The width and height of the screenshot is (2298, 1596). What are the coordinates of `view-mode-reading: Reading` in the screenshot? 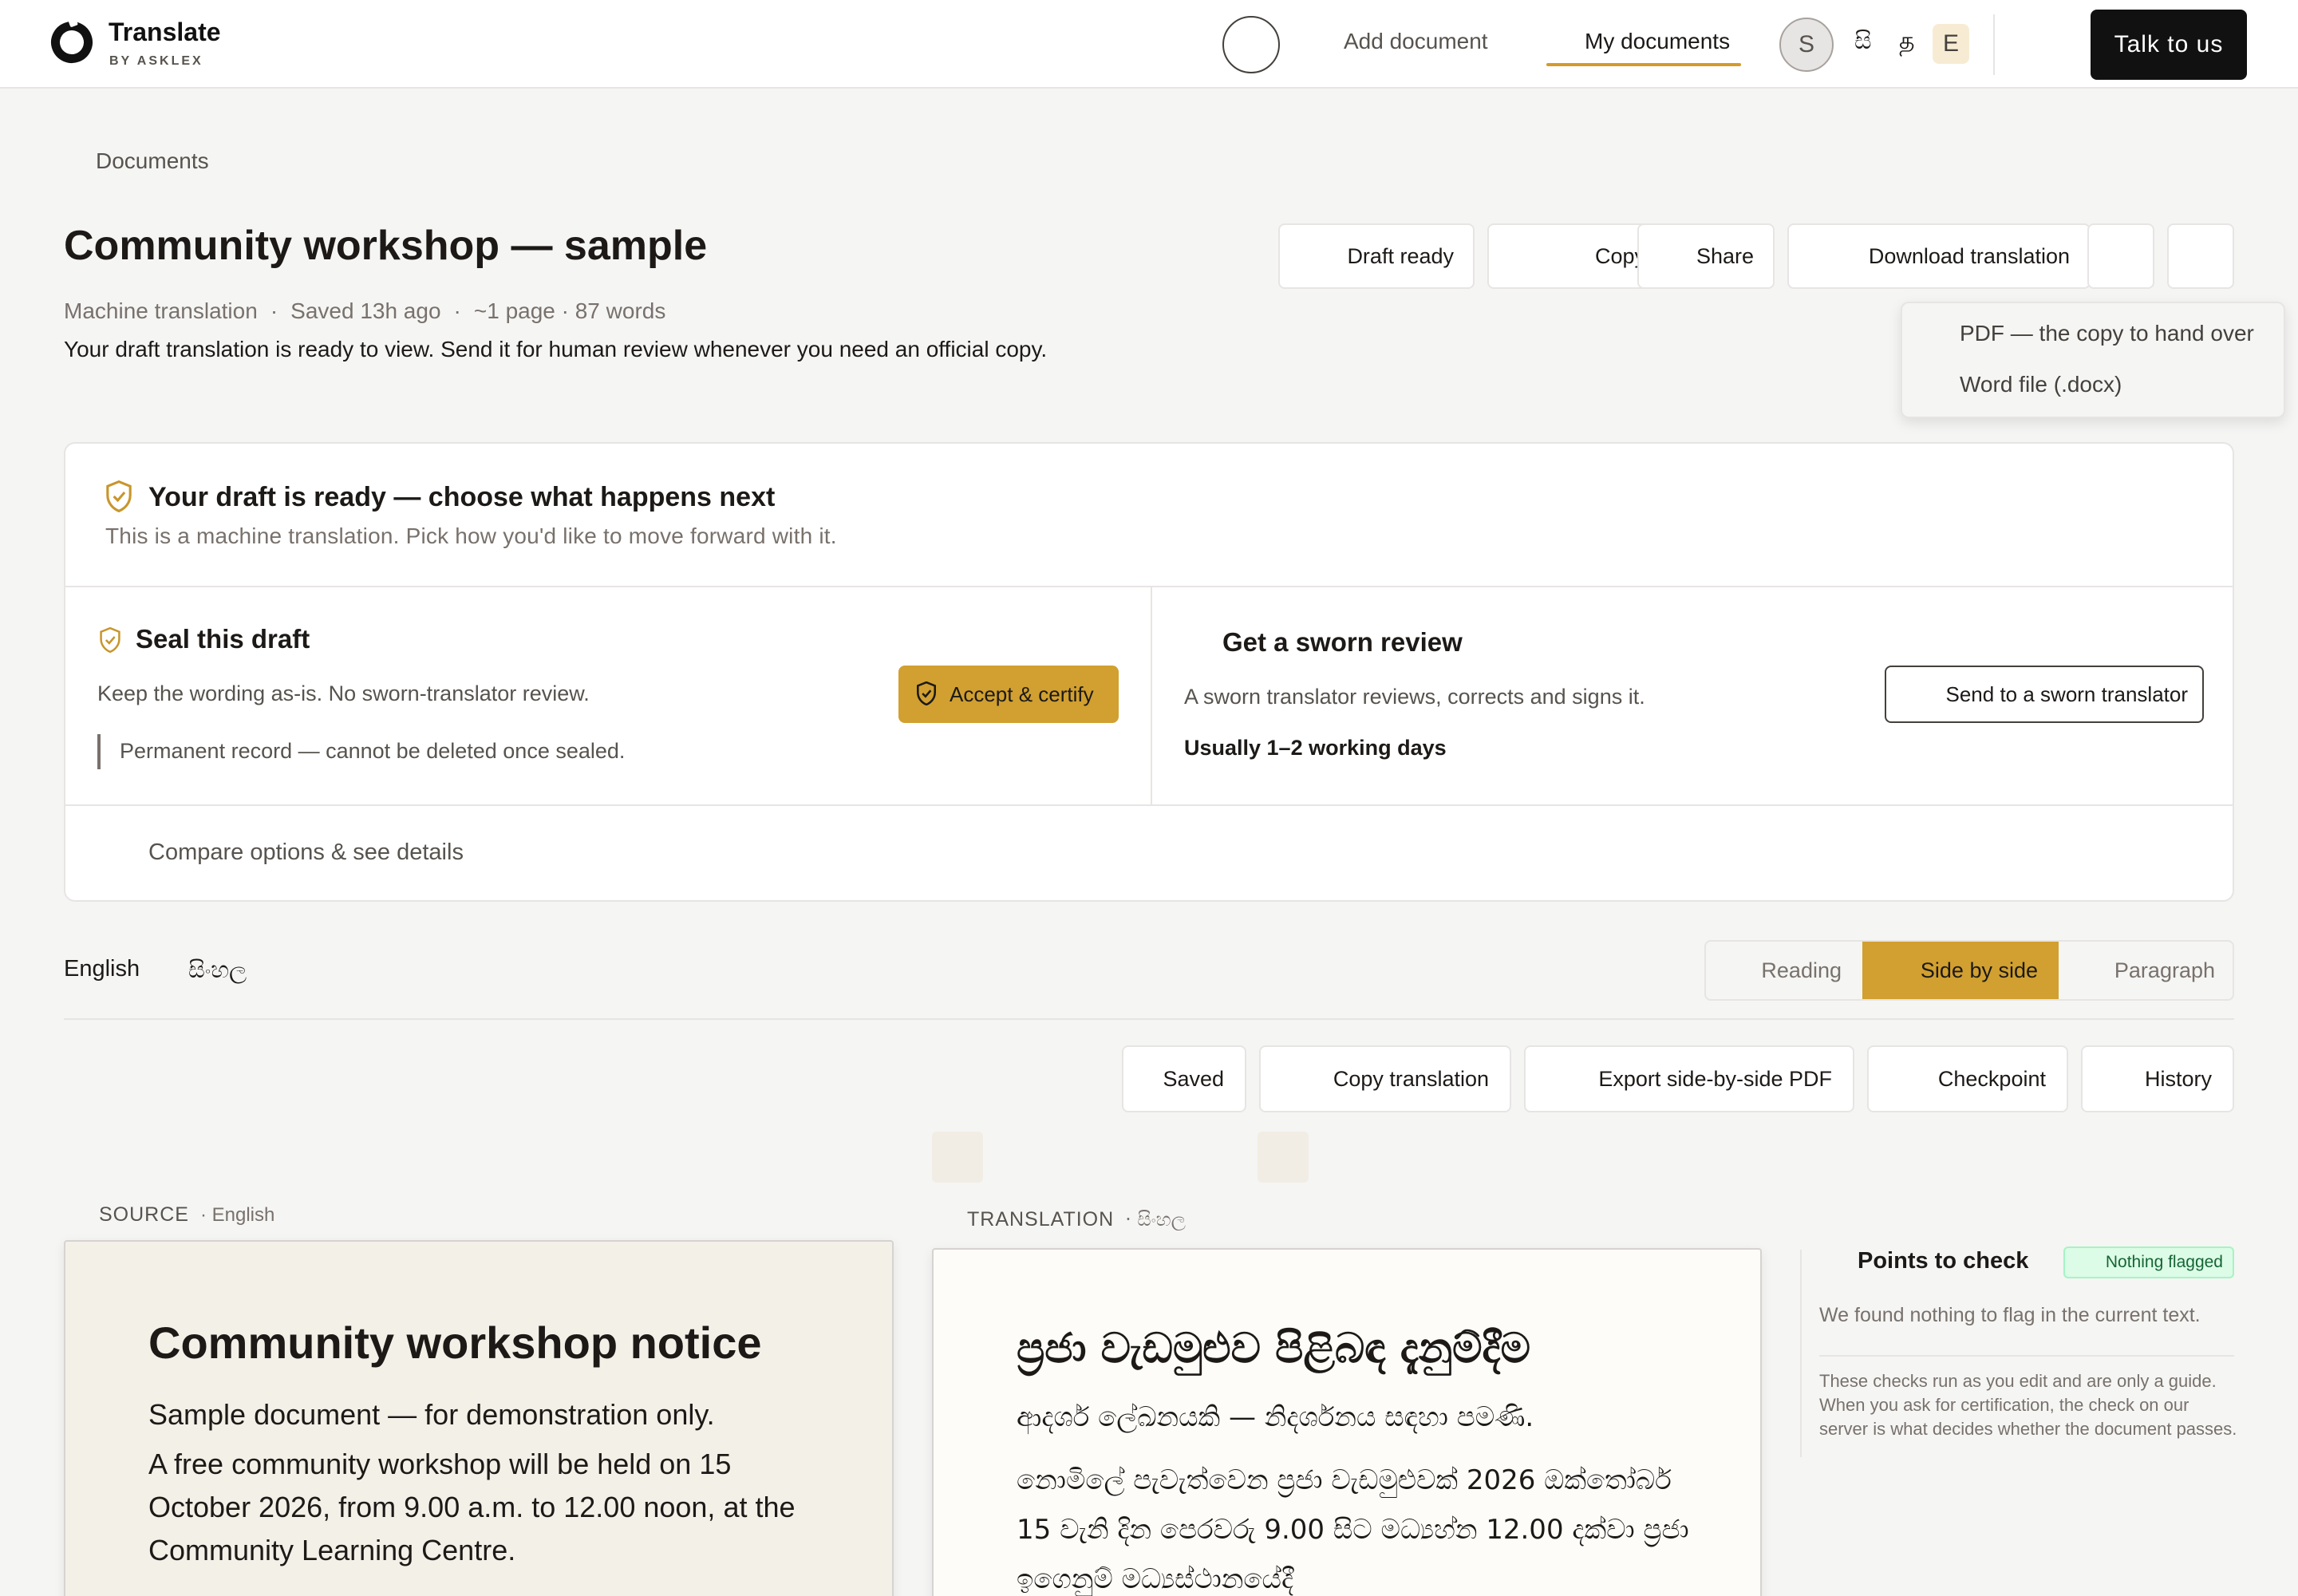 It's located at (1784, 970).